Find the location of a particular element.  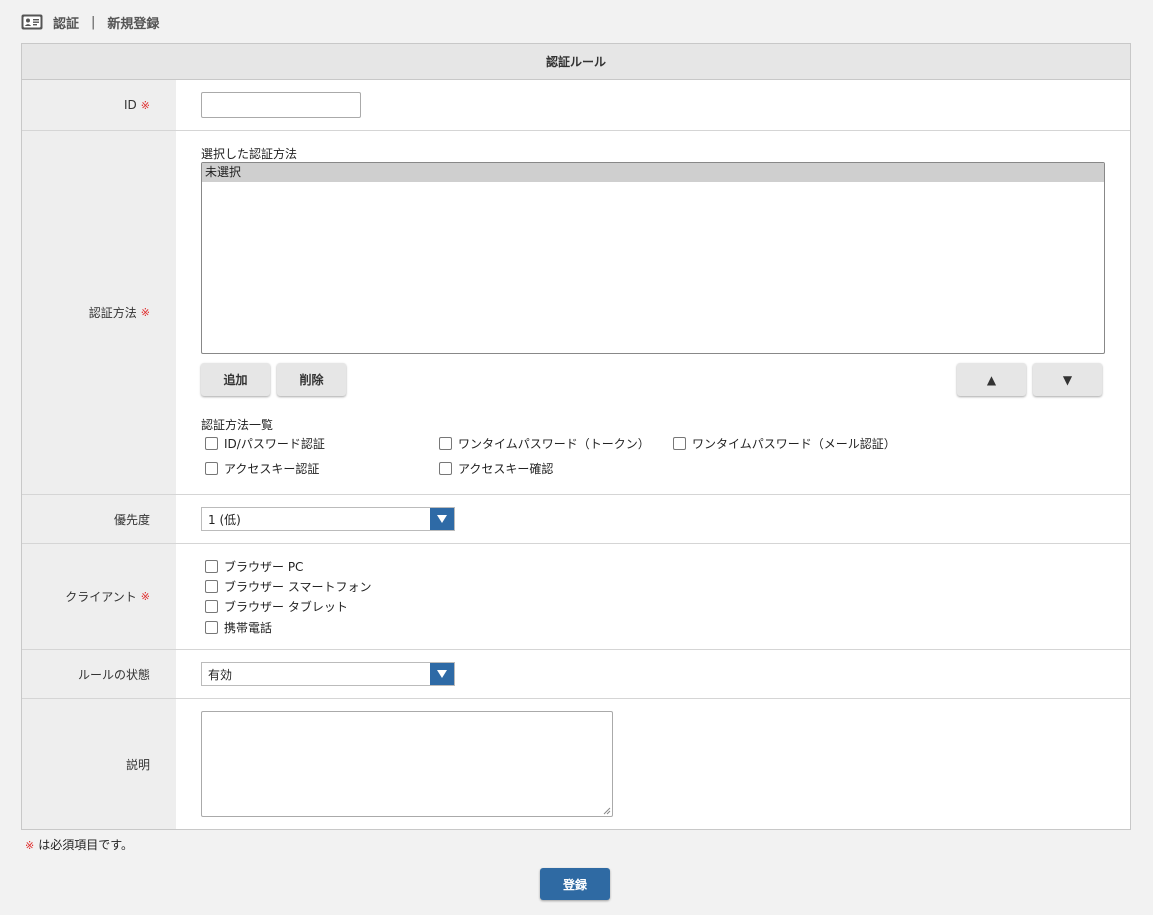

method-option-access-key-auth: アクセスキー認証 is located at coordinates (262, 468).